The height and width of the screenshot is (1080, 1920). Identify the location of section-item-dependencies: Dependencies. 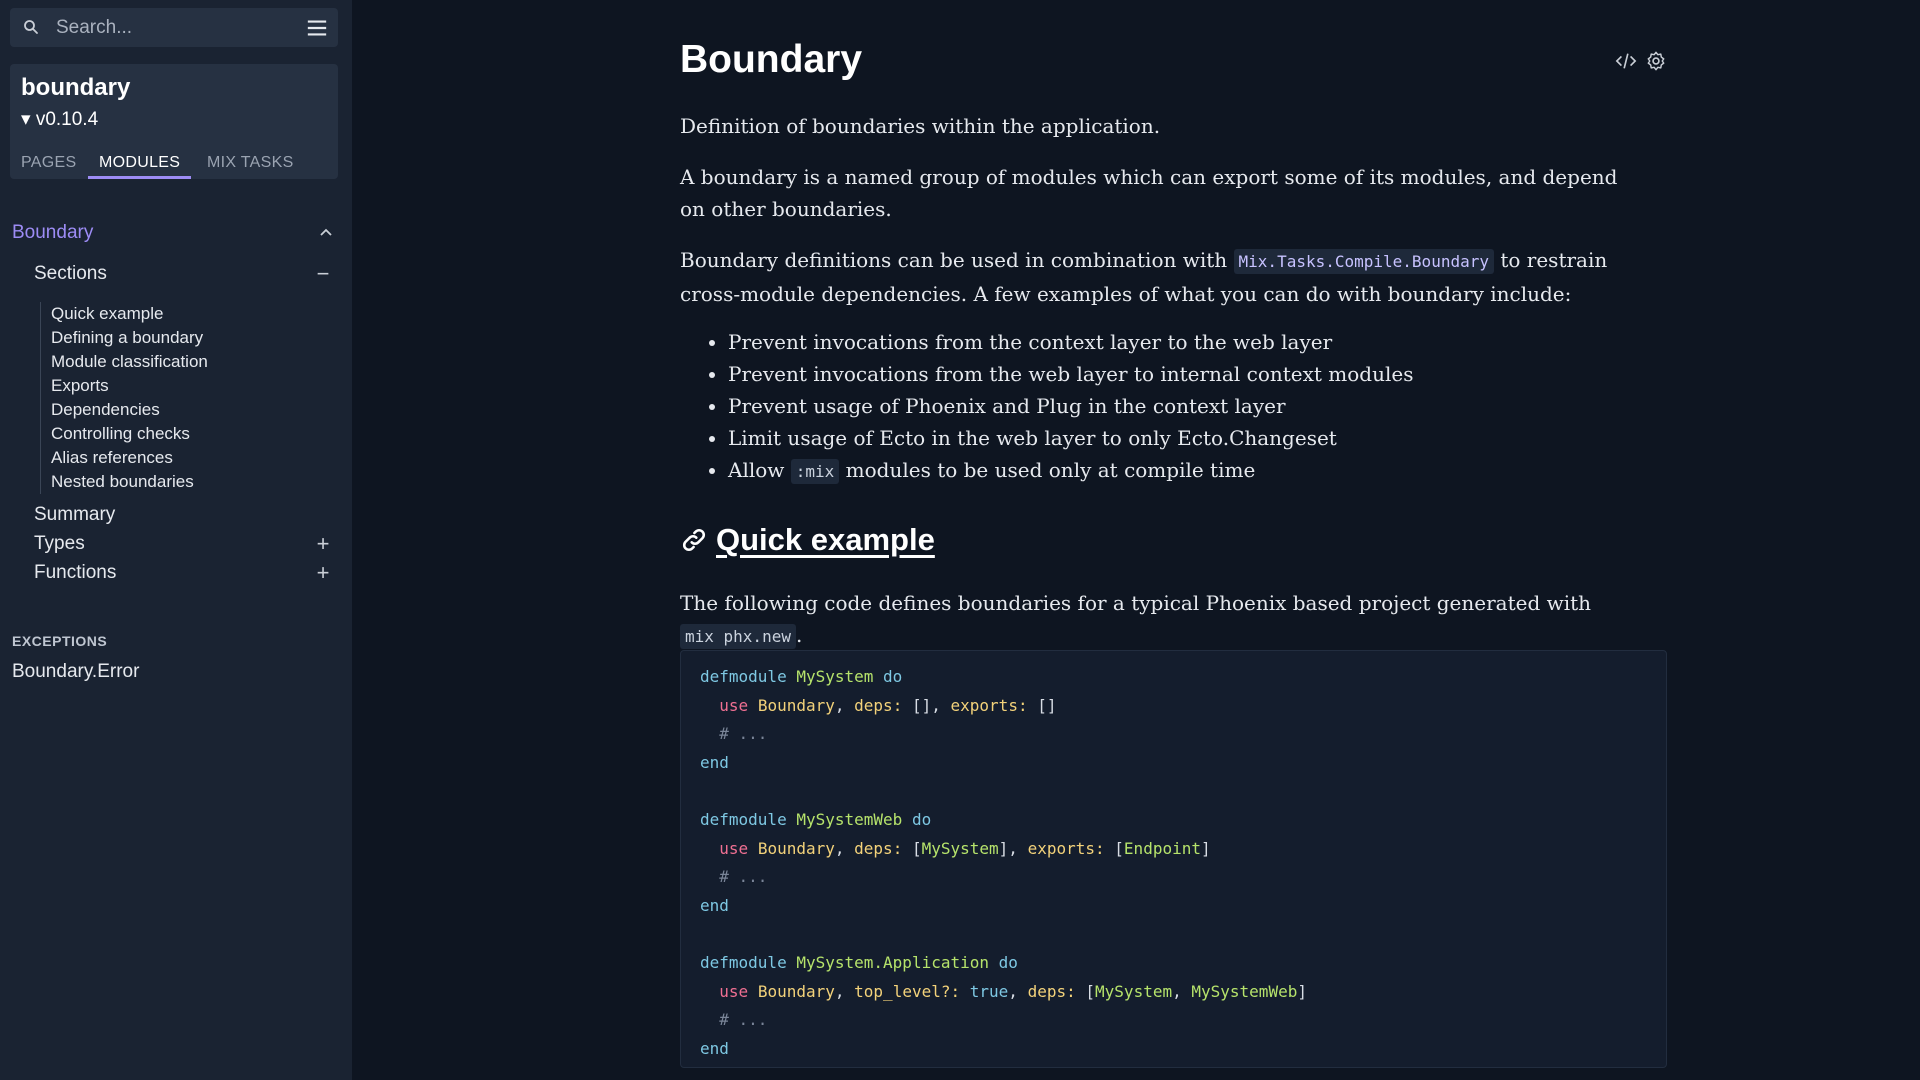
(186, 410).